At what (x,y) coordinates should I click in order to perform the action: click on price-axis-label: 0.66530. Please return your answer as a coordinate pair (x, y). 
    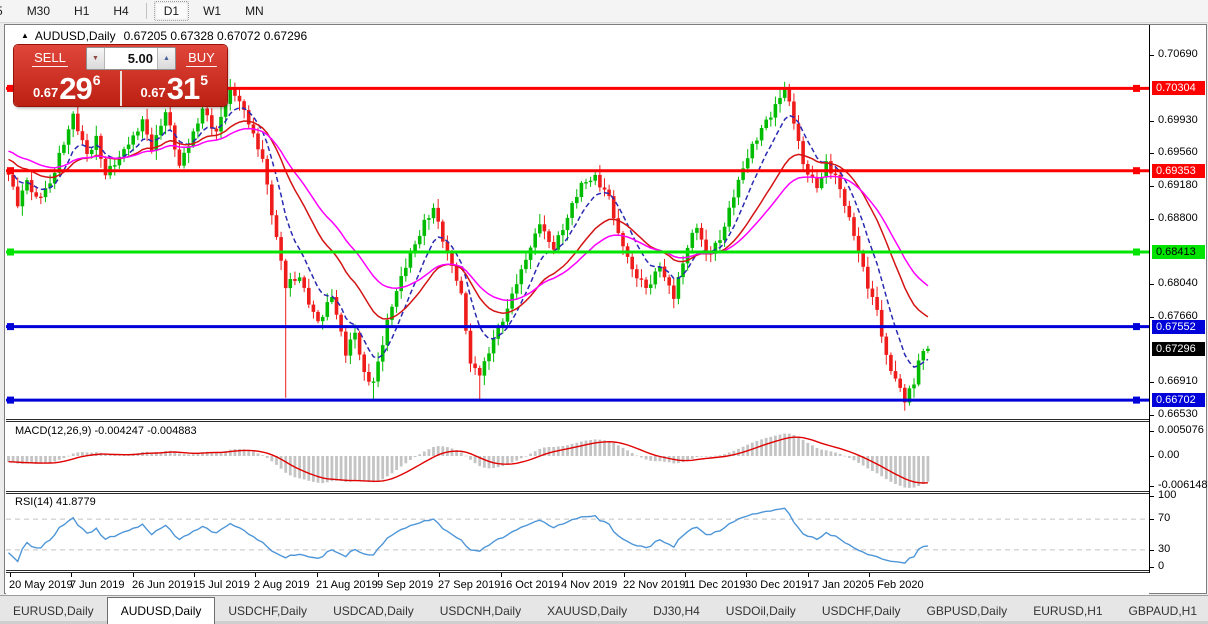
    Looking at the image, I should click on (1178, 414).